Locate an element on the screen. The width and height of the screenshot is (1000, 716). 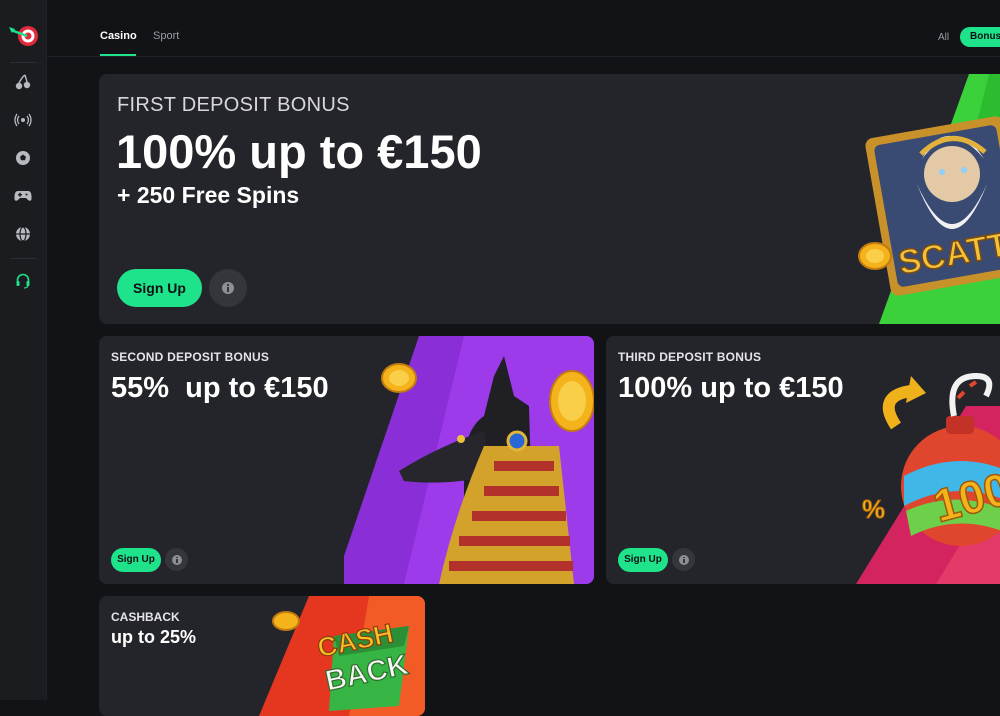
cashback-art: CASH BACK is located at coordinates (342, 656).